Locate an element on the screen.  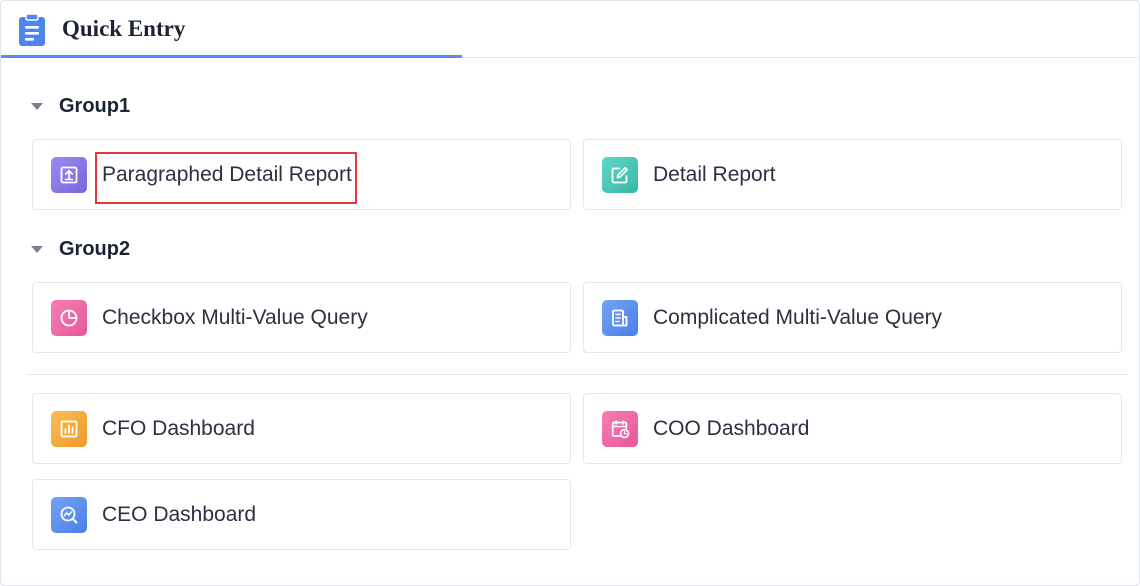
entry-card-paragraphed-detail-report: Paragraphed Detail Report is located at coordinates (301, 174).